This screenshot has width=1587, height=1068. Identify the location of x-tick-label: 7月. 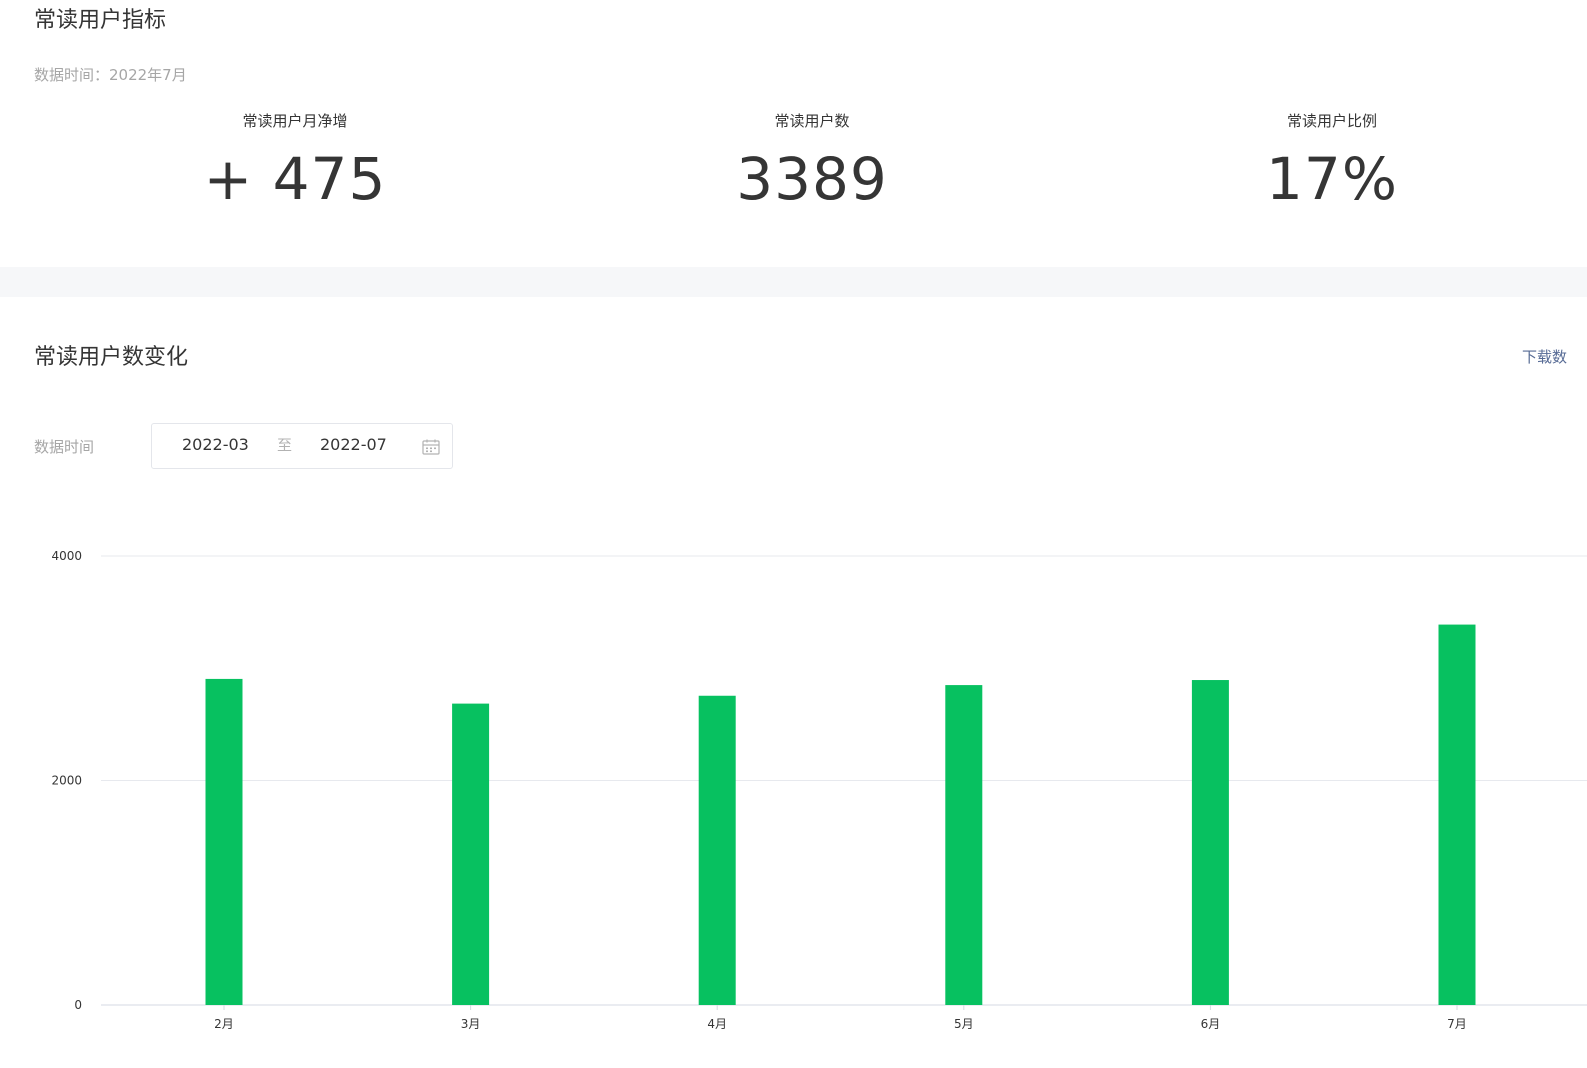
(1457, 1024).